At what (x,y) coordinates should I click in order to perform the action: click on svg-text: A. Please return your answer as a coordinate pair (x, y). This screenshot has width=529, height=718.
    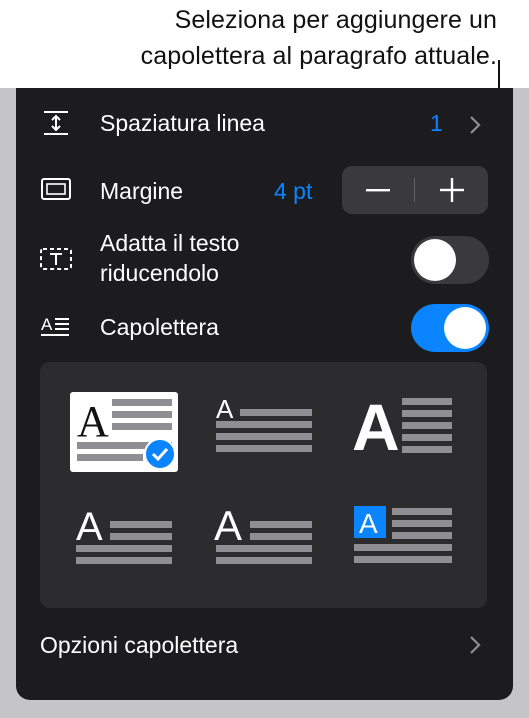
    Looking at the image, I should click on (47, 324).